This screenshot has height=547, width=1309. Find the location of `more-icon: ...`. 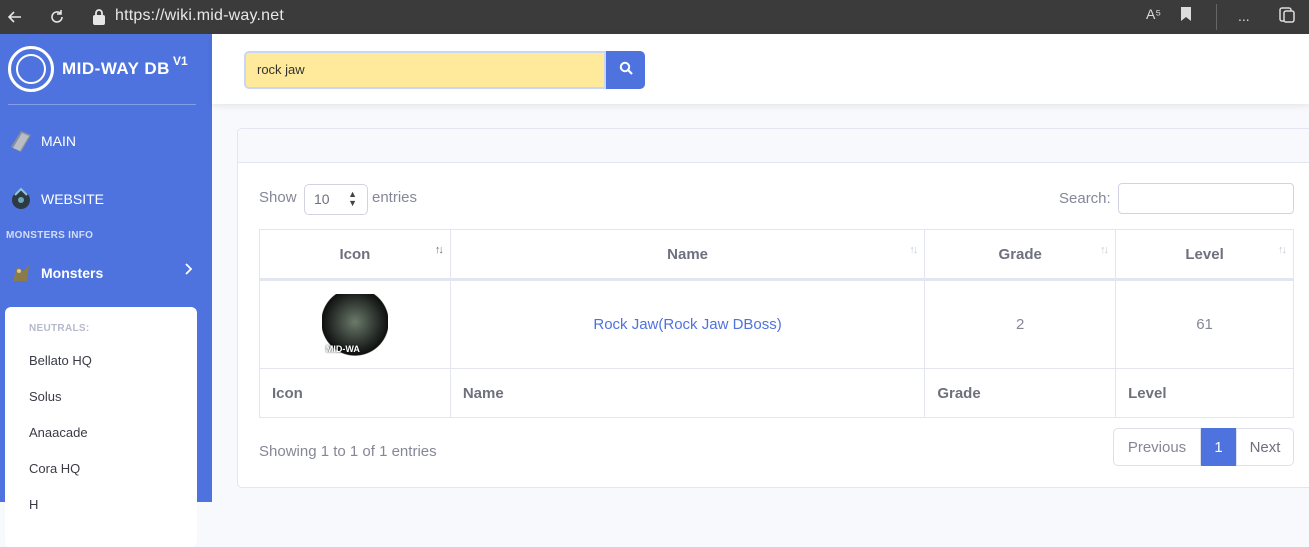

more-icon: ... is located at coordinates (1244, 16).